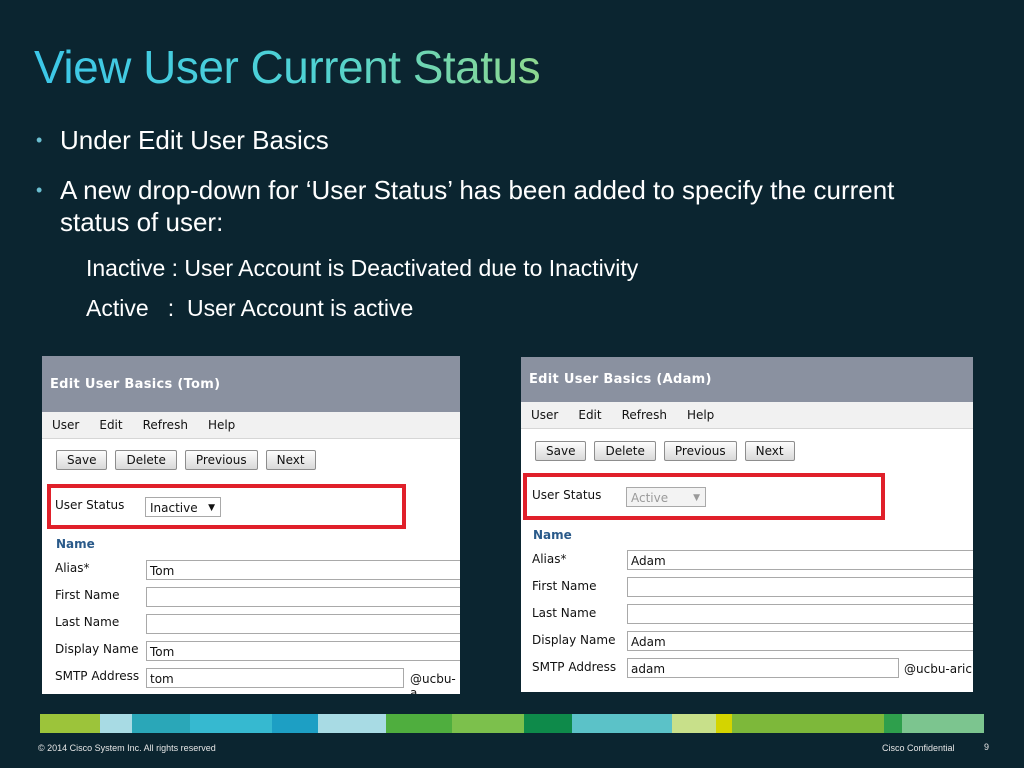 This screenshot has width=1024, height=768. What do you see at coordinates (226, 506) in the screenshot?
I see `highlight-box-left` at bounding box center [226, 506].